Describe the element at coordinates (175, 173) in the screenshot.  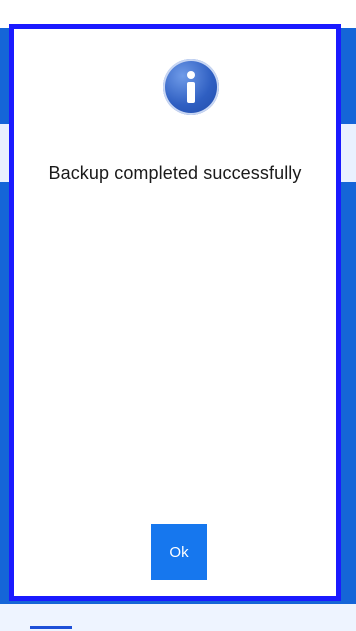
I see `dialog-message: Backup completed successfully` at that location.